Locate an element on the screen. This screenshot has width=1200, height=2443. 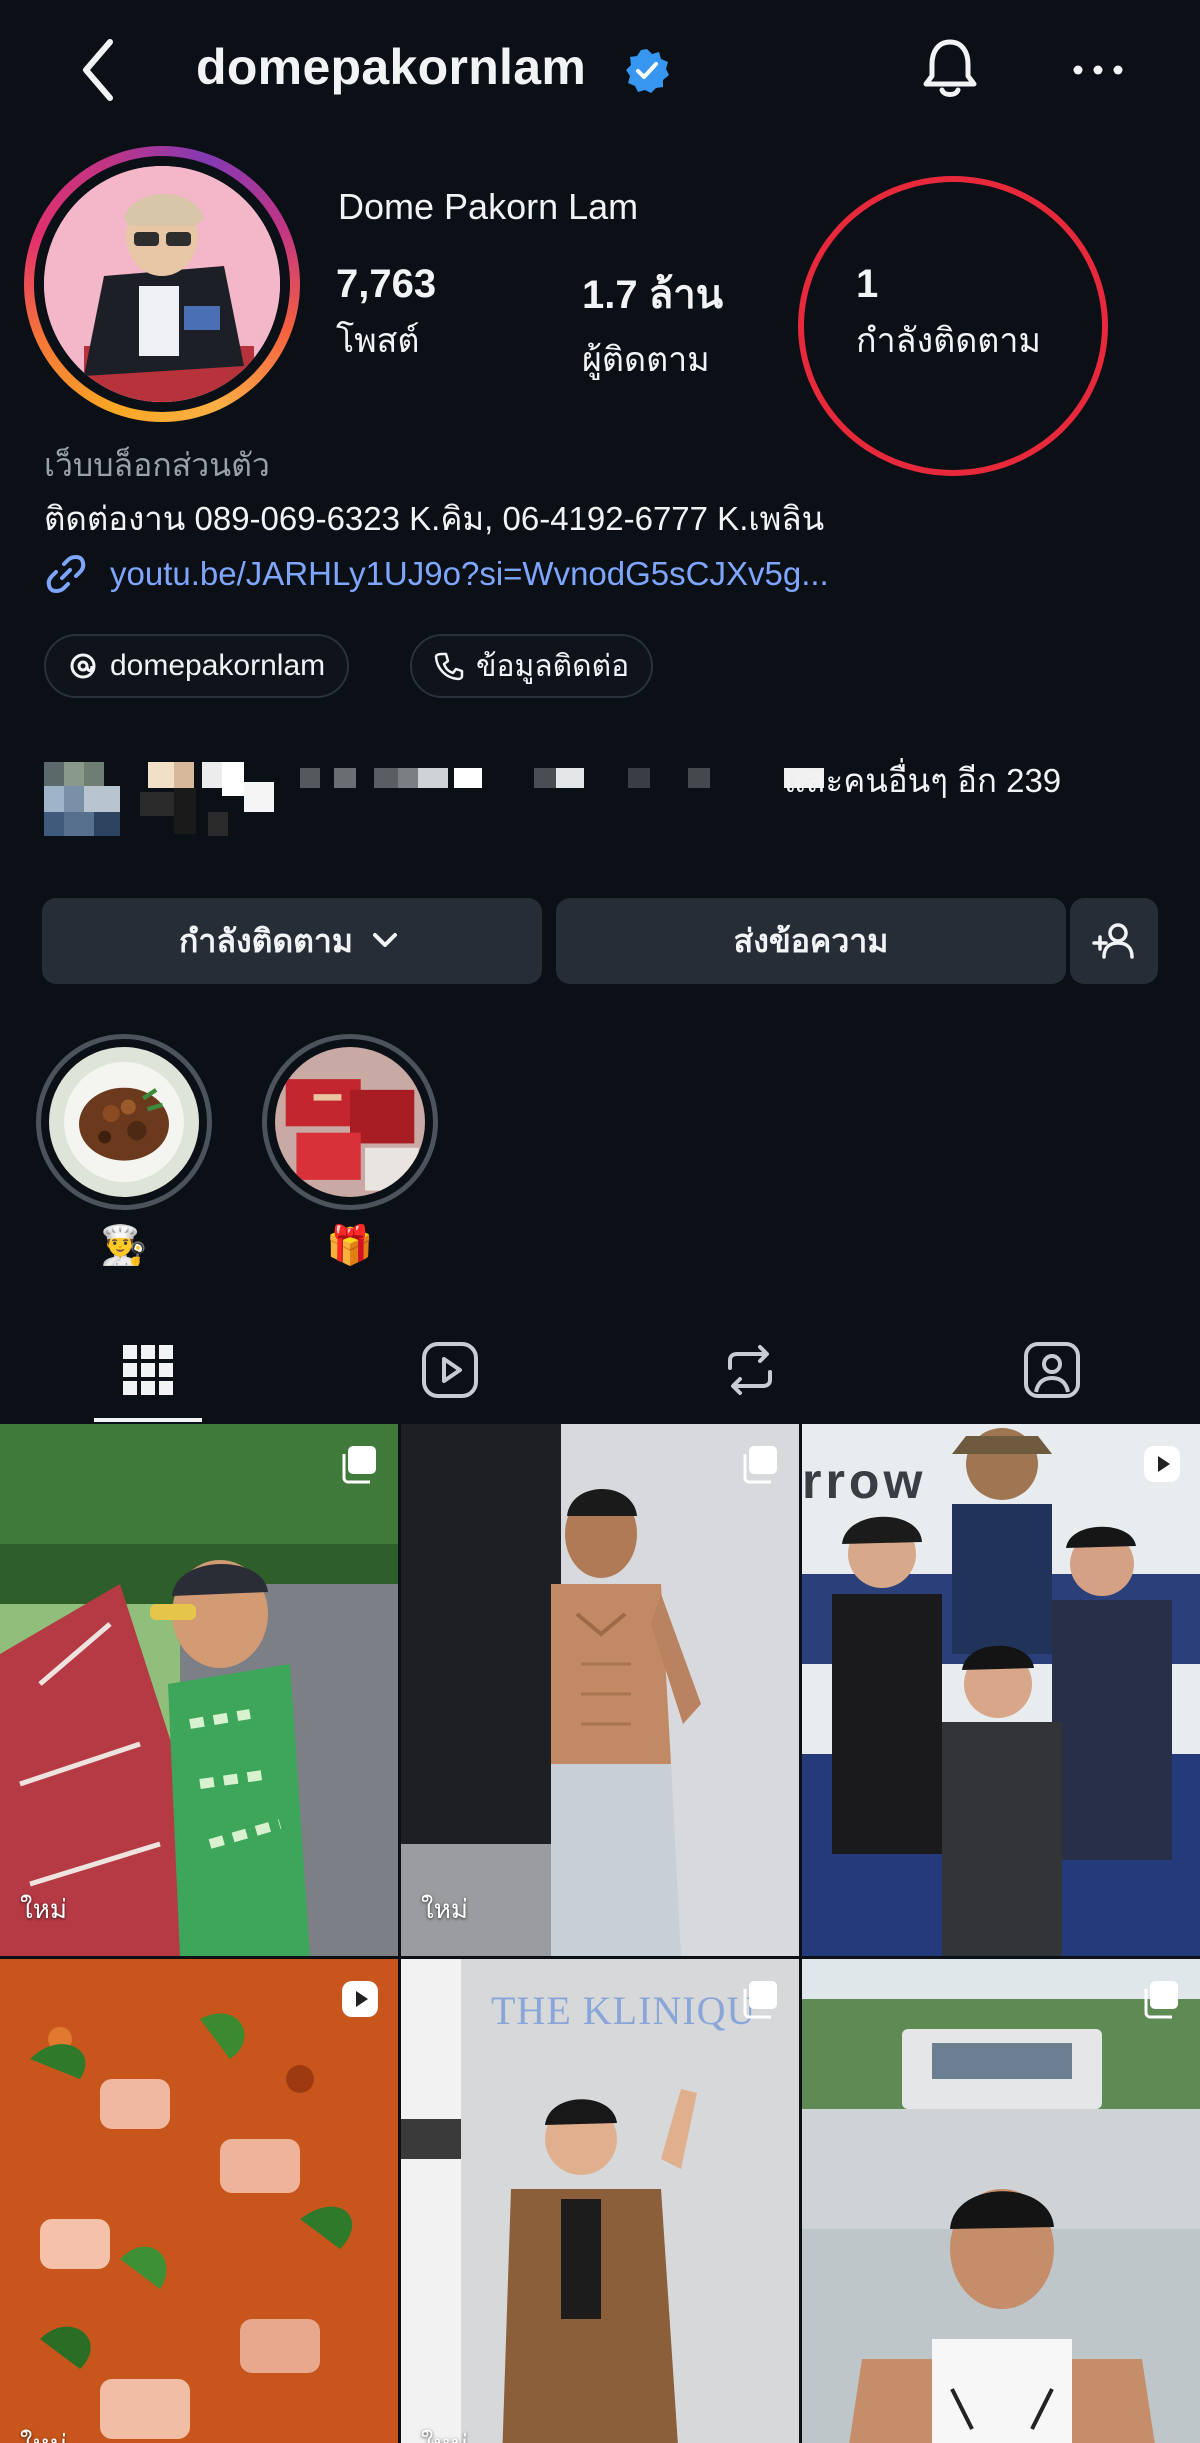
tab-tagged is located at coordinates (1052, 1370).